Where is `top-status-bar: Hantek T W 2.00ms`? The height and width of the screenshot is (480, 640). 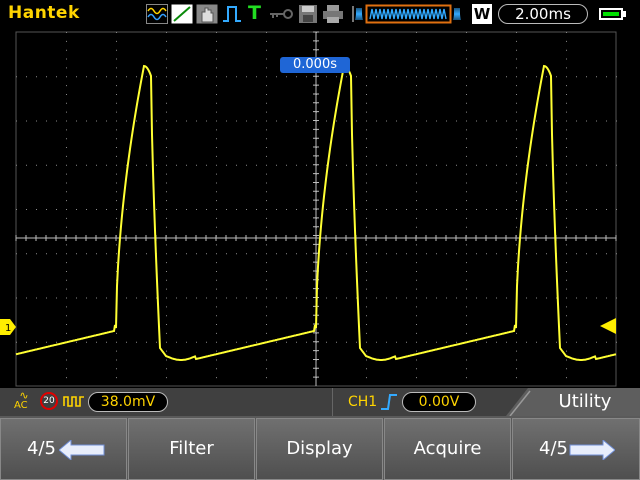 top-status-bar: Hantek T W 2.00ms is located at coordinates (320, 14).